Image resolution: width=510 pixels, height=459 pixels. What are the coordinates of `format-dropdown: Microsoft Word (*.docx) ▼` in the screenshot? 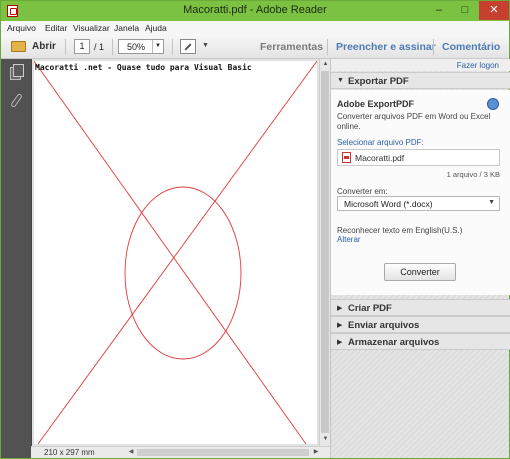 It's located at (418, 203).